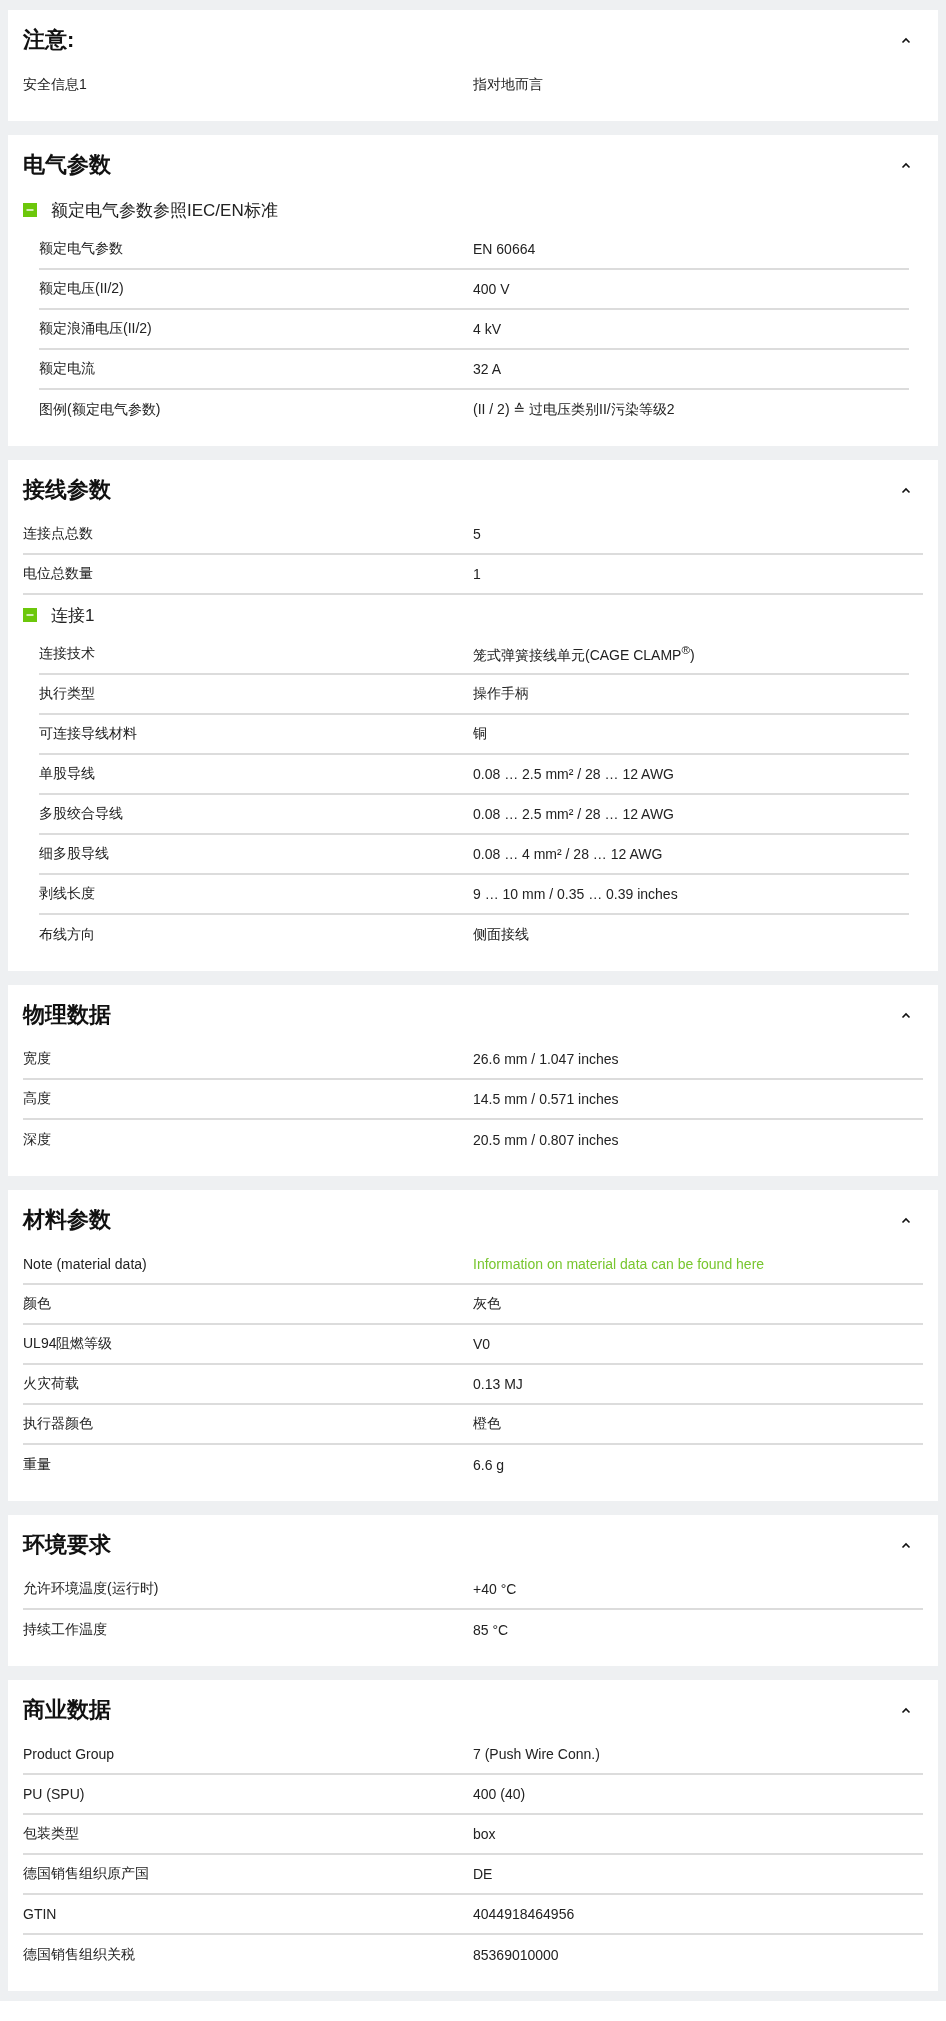  Describe the element at coordinates (546, 1099) in the screenshot. I see `property-value: 14.5 mm / 0.571 inches` at that location.